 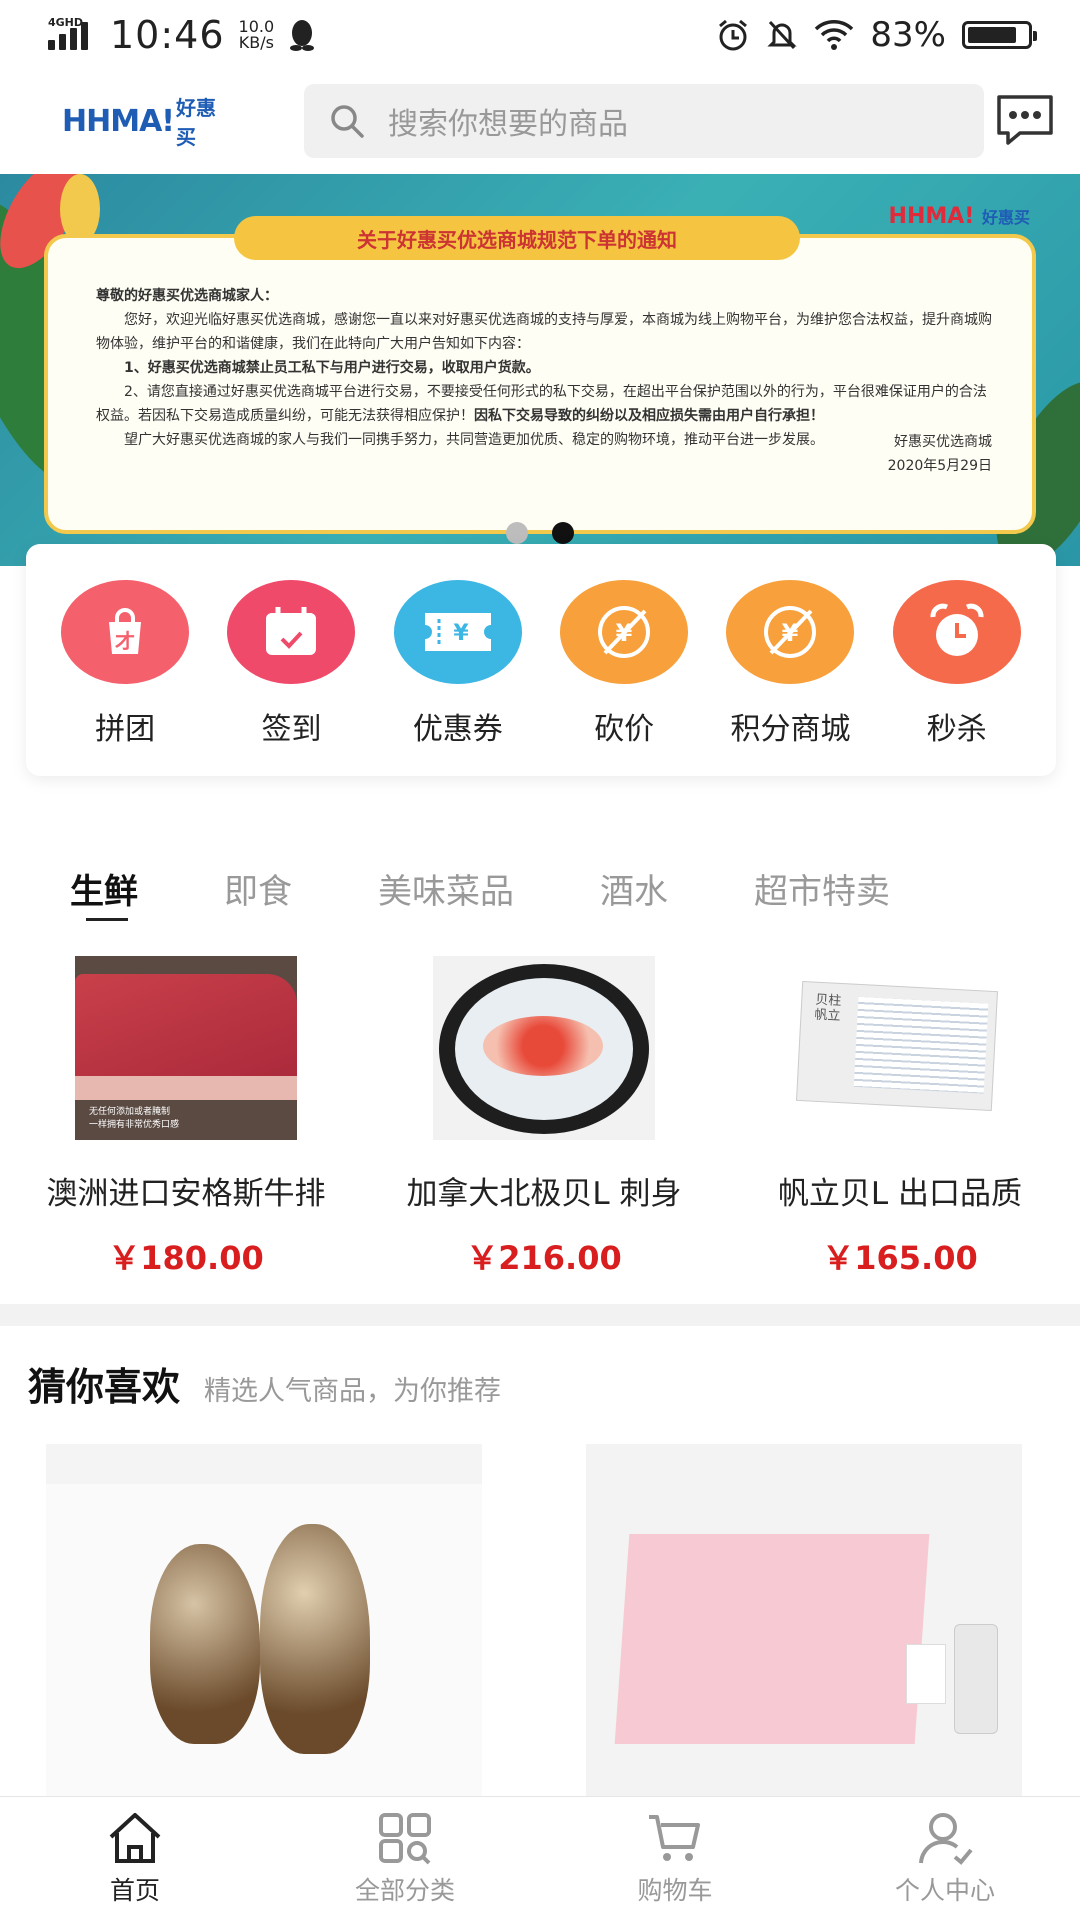 I want to click on category-tabs: 生鲜 即食 美味菜品 酒水 超市特卖, so click(x=540, y=888).